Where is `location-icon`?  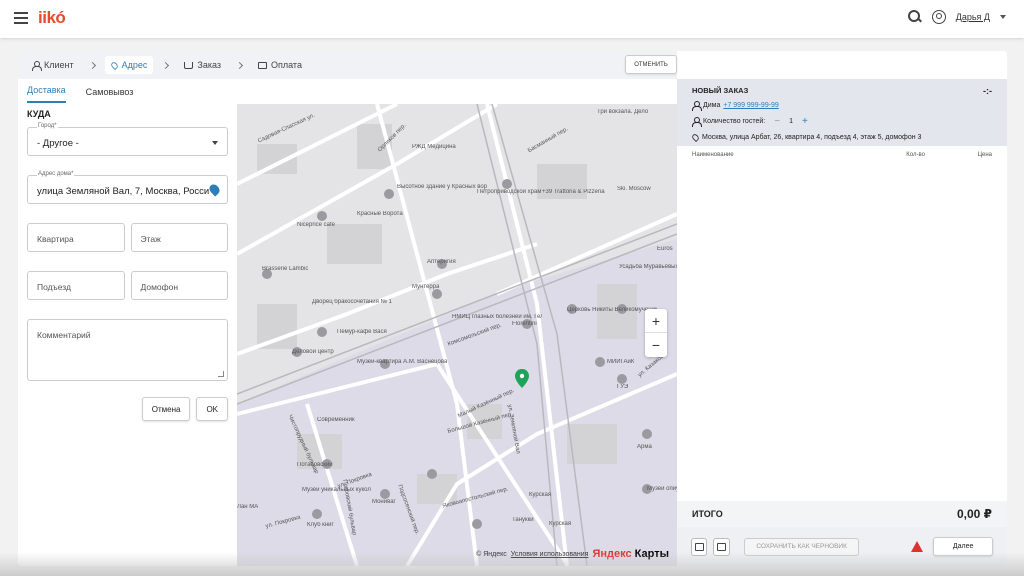 location-icon is located at coordinates (695, 137).